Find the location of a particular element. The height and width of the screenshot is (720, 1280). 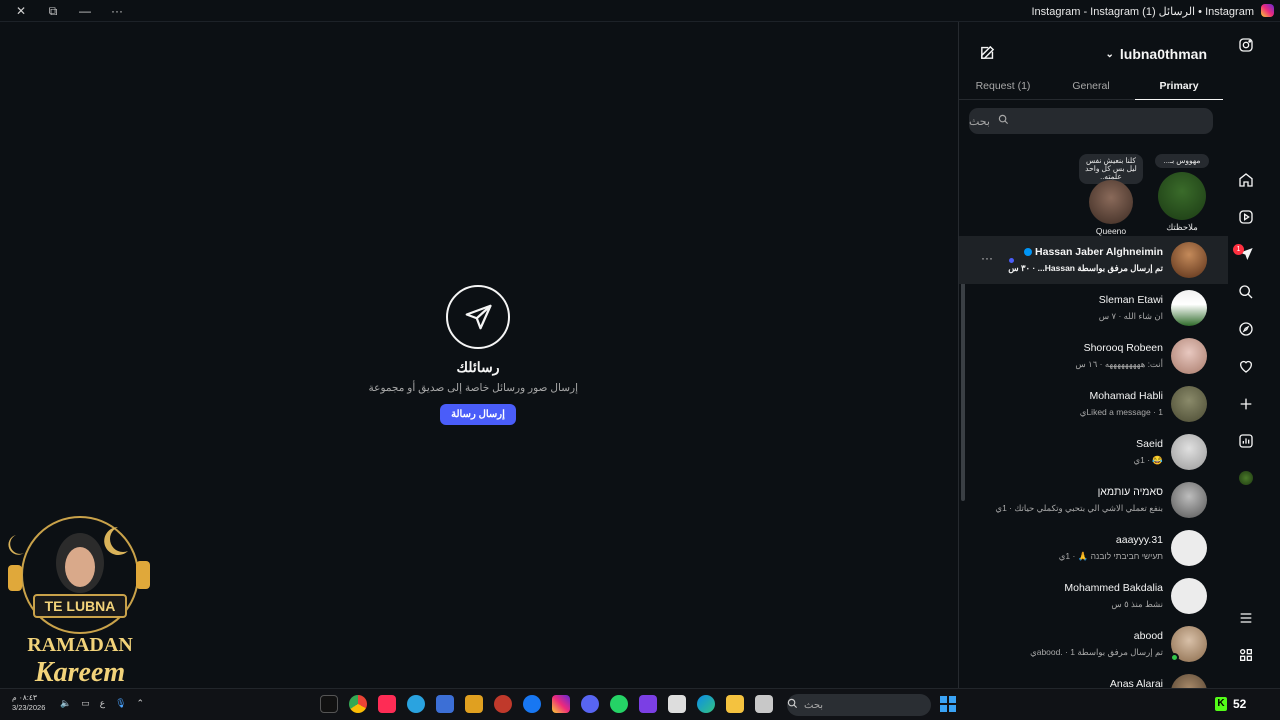

thread-name: Hassan Jaber Alghneimin is located at coordinates (1093, 252).